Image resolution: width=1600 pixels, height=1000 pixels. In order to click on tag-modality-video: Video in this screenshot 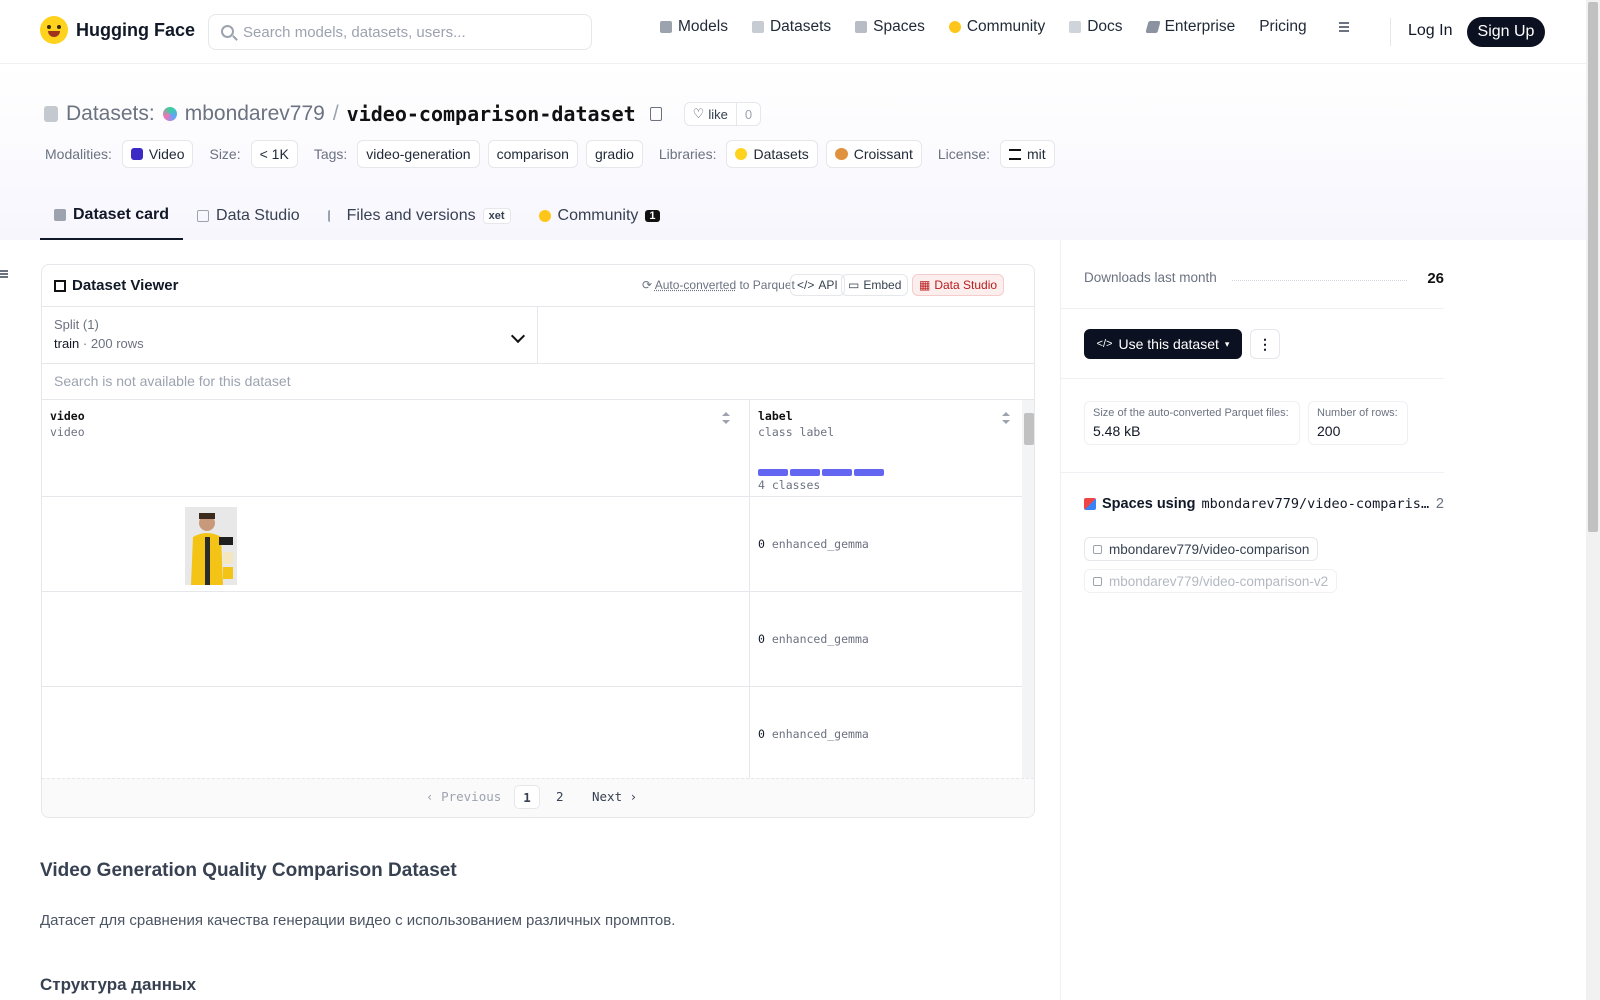, I will do `click(157, 154)`.